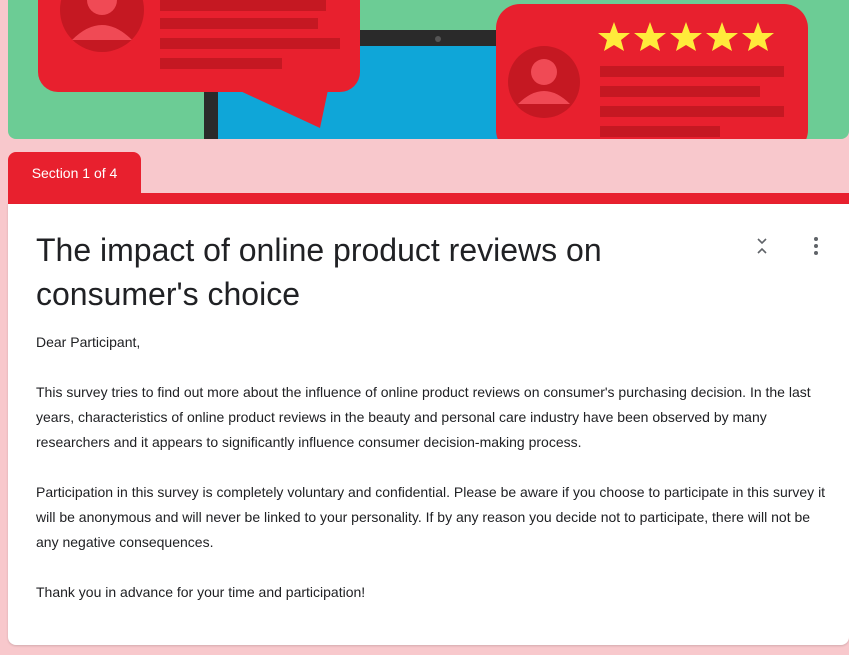  I want to click on section-indicator-tab: Section 1 of 4, so click(74, 173).